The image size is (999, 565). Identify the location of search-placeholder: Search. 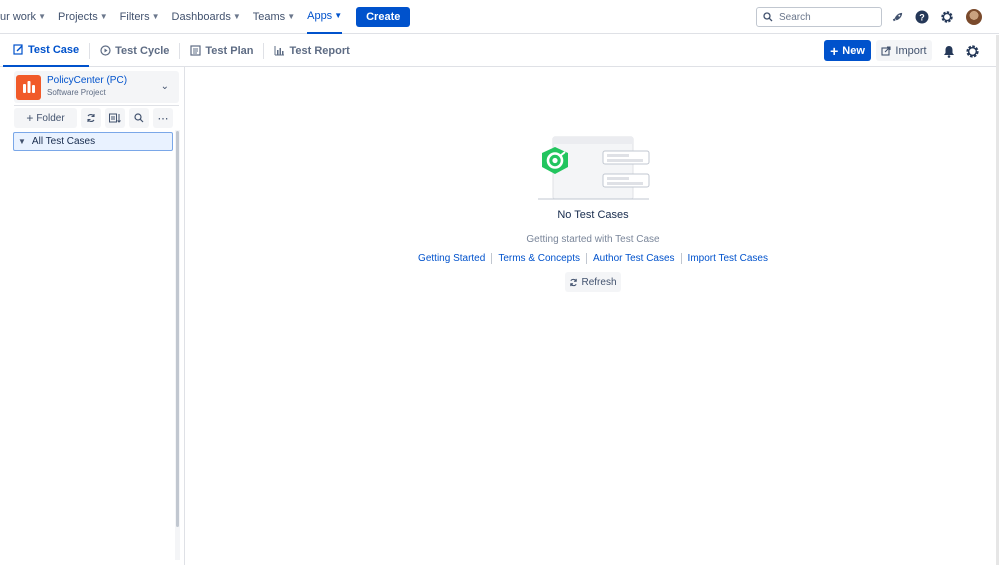
(795, 17).